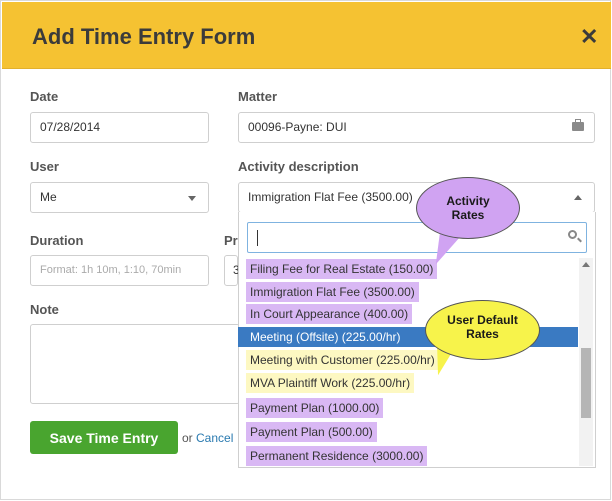 This screenshot has height=501, width=612. What do you see at coordinates (192, 198) in the screenshot?
I see `chevron-down-icon` at bounding box center [192, 198].